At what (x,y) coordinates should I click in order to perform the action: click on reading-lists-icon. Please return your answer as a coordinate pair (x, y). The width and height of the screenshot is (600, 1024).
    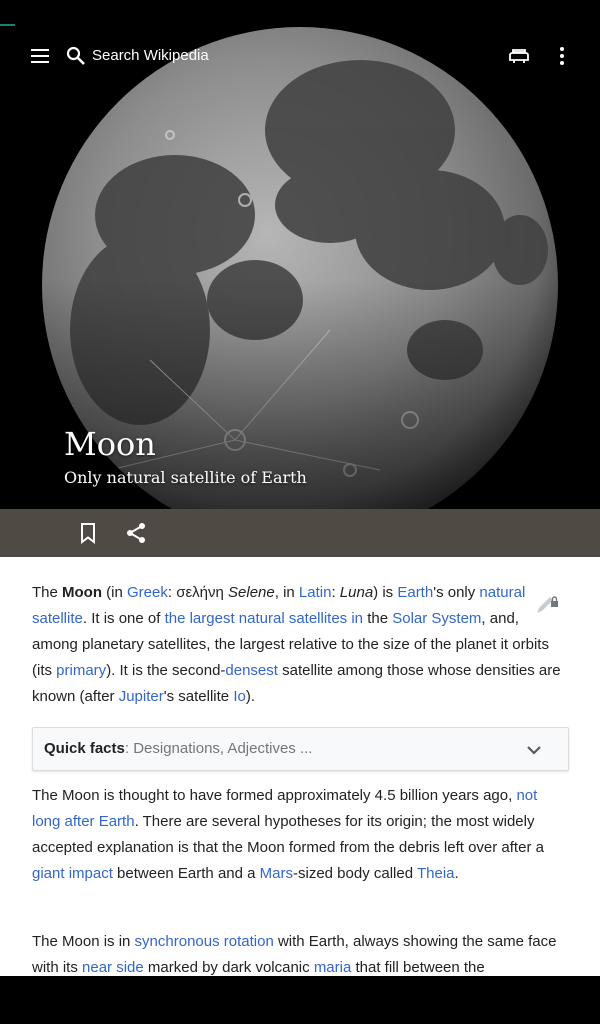
    Looking at the image, I should click on (520, 56).